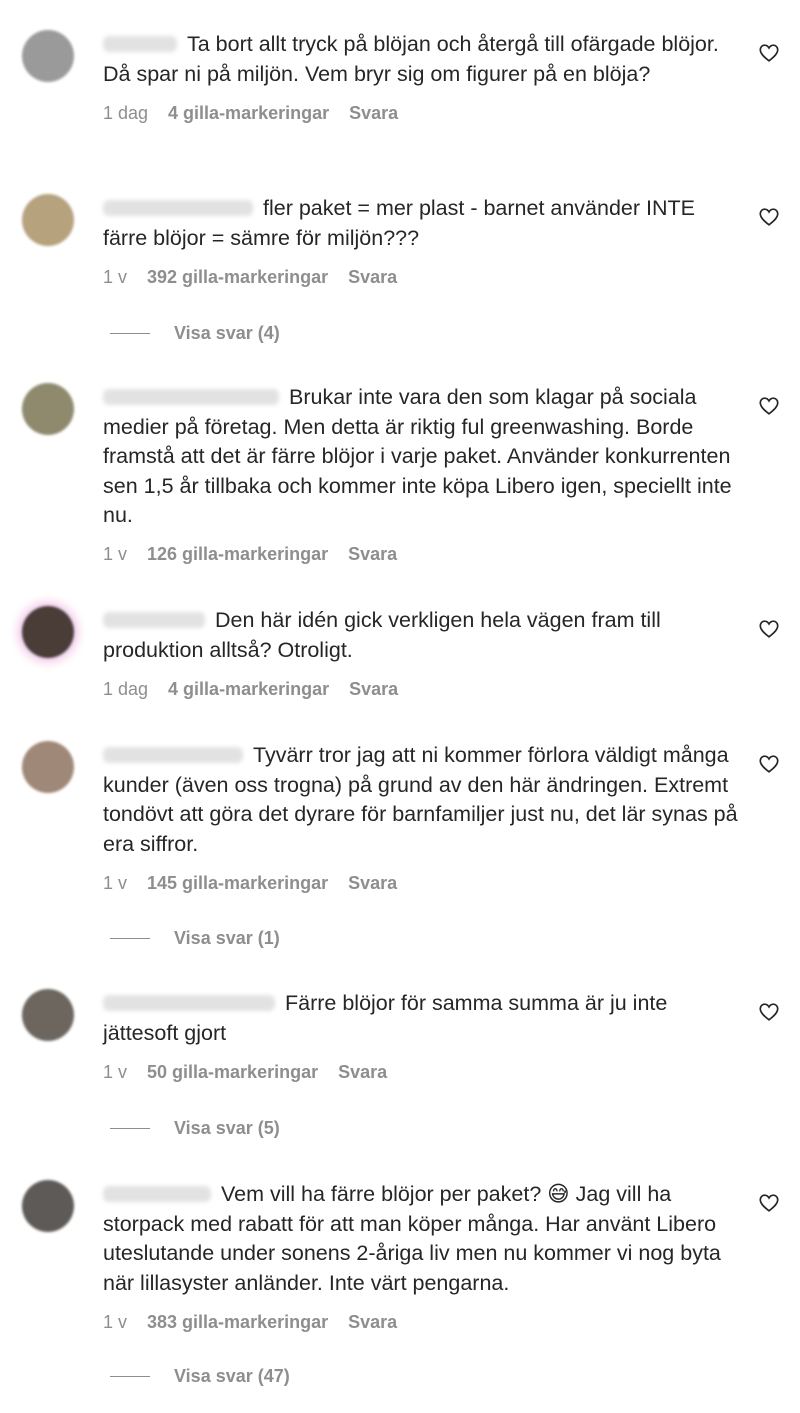  I want to click on likes-count: 383 gilla-markeringar, so click(237, 1322).